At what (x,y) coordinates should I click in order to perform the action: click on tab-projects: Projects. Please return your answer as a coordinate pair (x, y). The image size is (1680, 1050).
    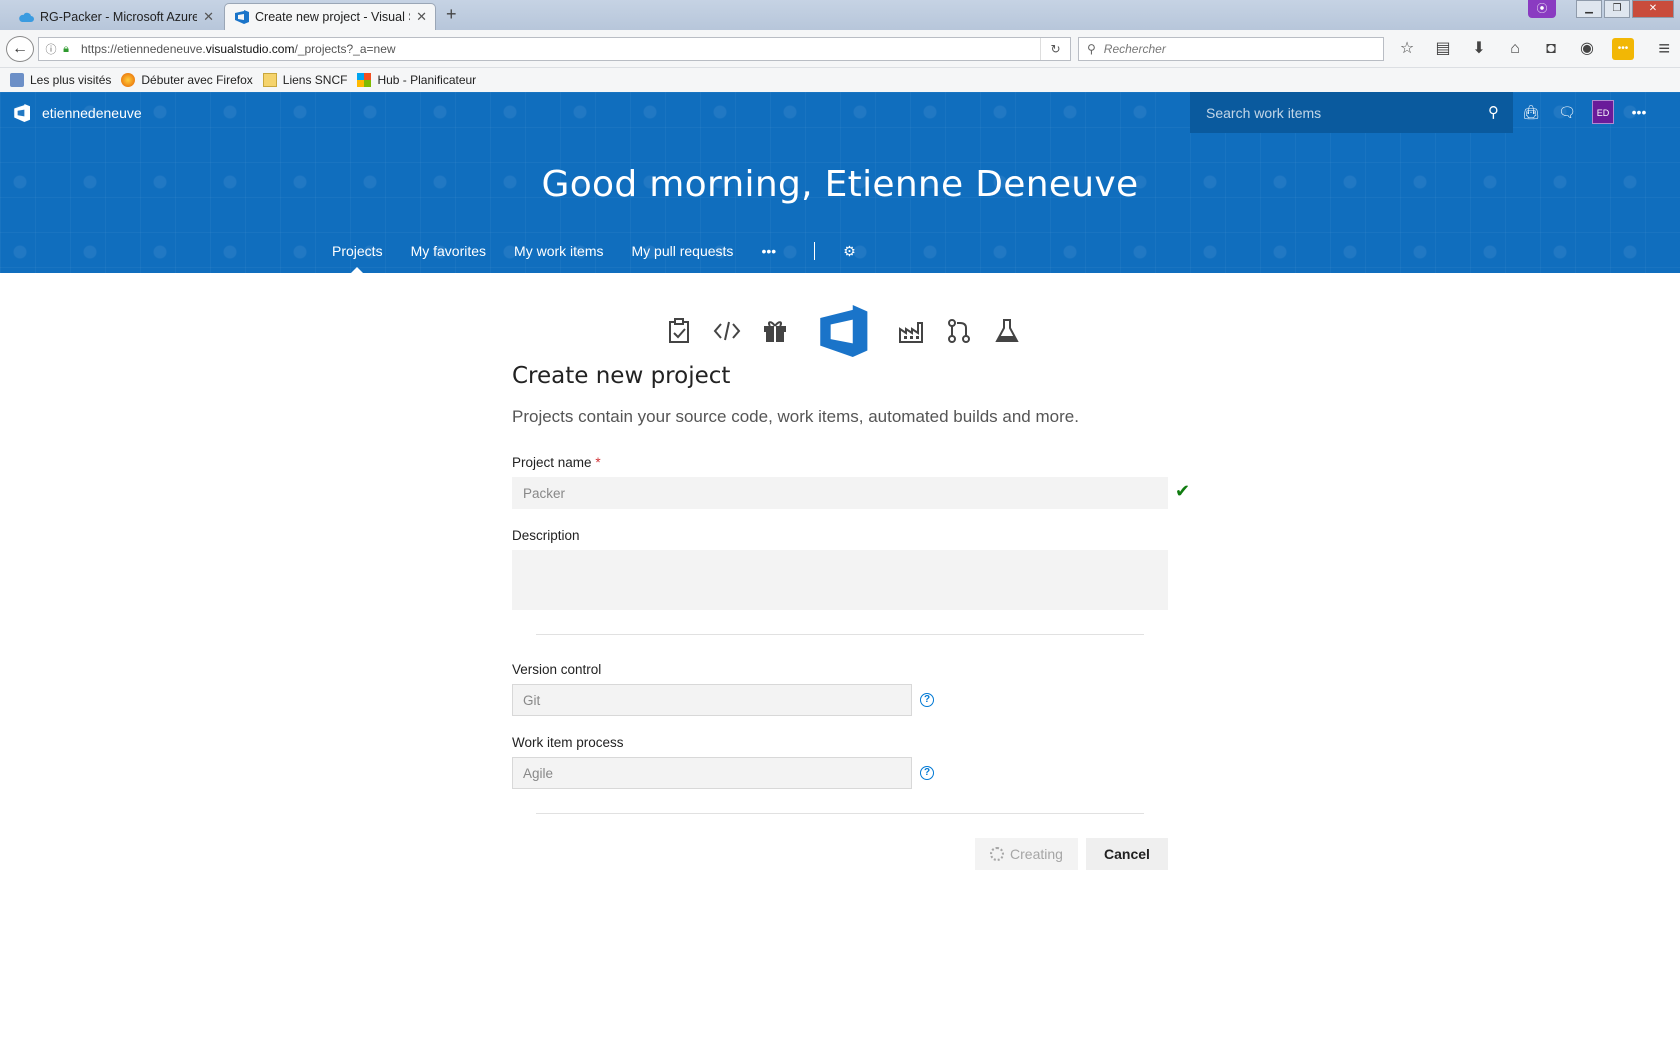
    Looking at the image, I should click on (357, 256).